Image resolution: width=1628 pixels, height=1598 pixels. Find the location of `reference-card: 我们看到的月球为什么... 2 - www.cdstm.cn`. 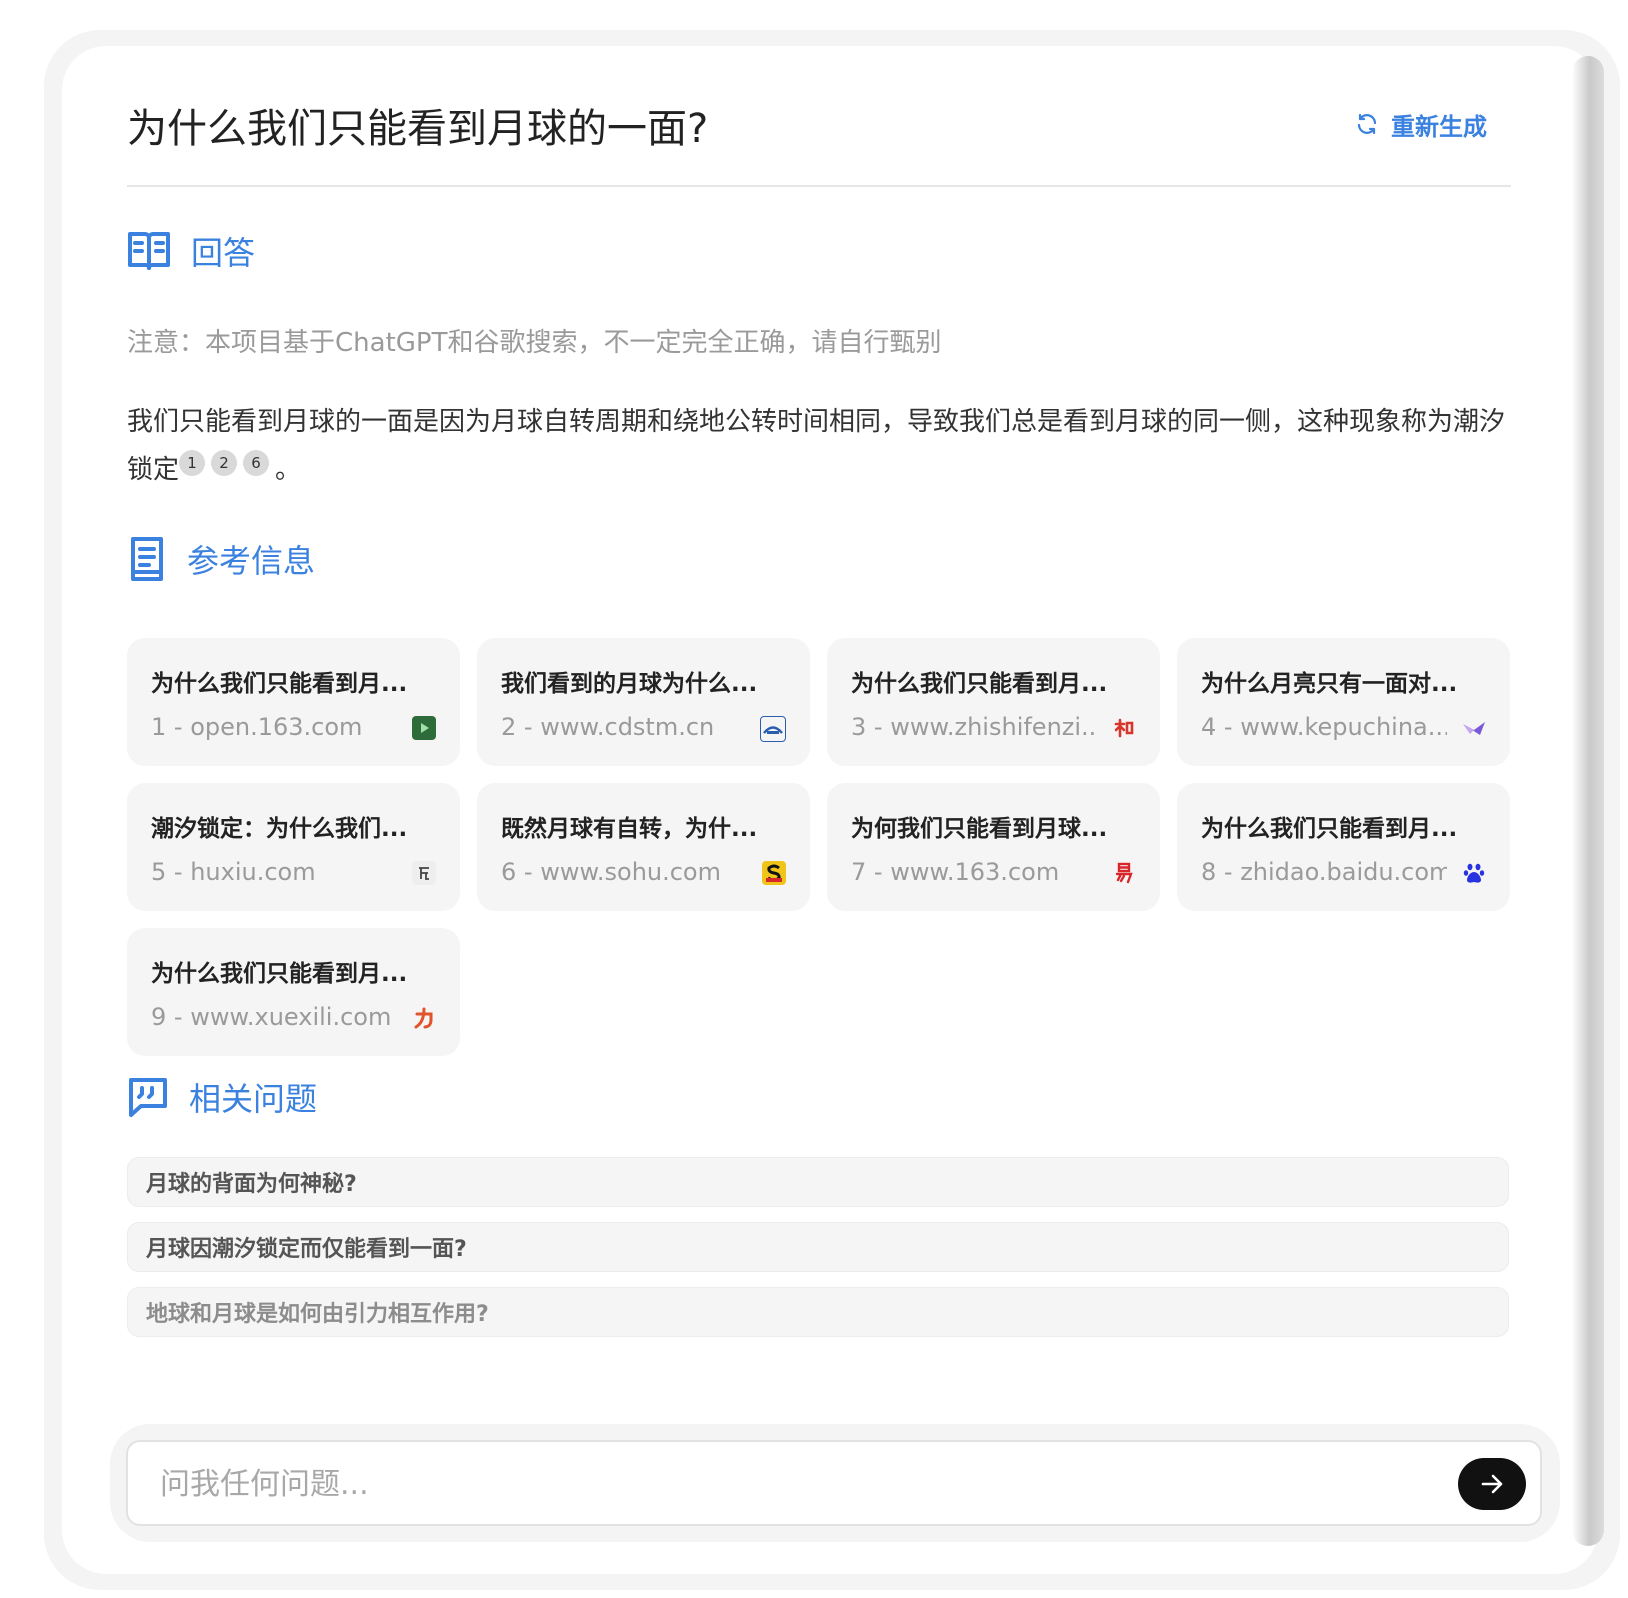

reference-card: 我们看到的月球为什么... 2 - www.cdstm.cn is located at coordinates (643, 702).